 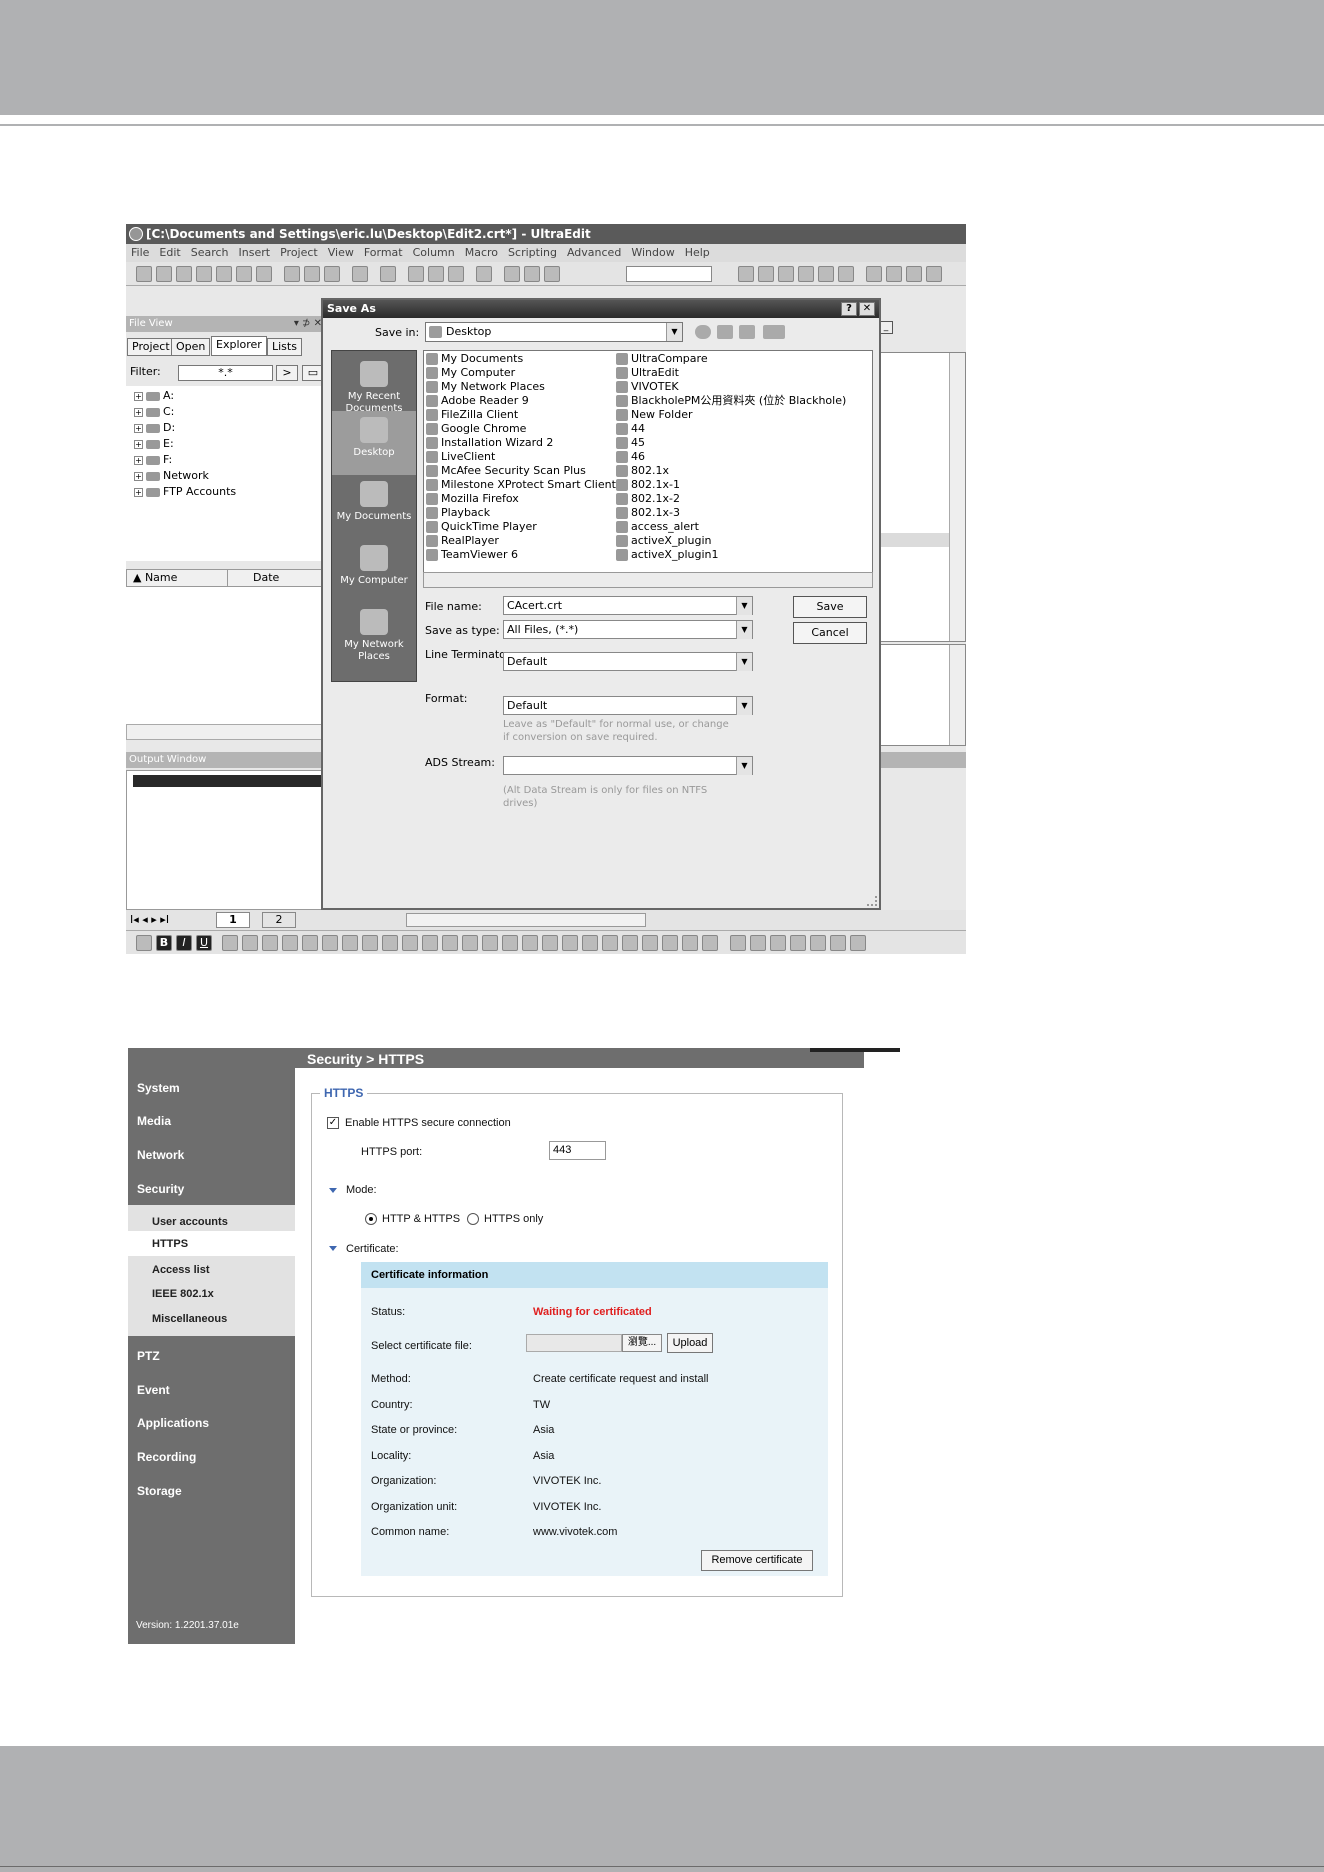 What do you see at coordinates (383, 253) in the screenshot?
I see `menu-format: Format` at bounding box center [383, 253].